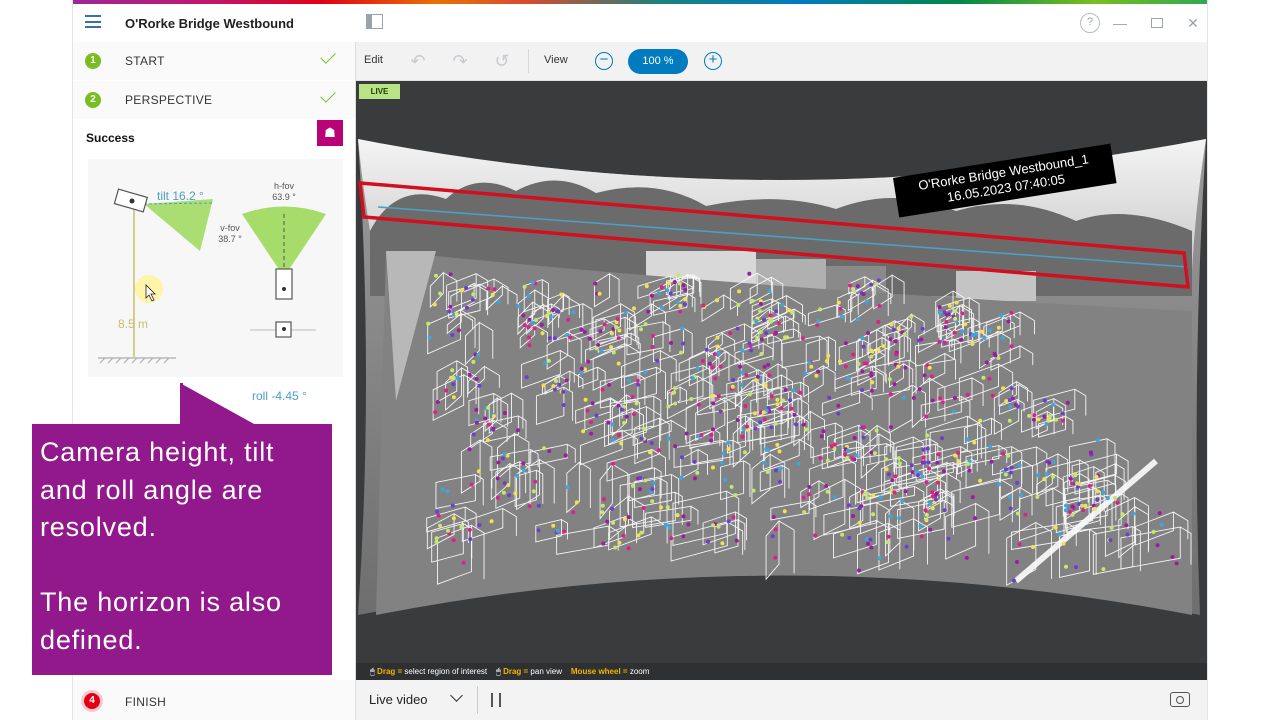 The image size is (1280, 720). What do you see at coordinates (446, 671) in the screenshot?
I see `hint-text: select region of interest` at bounding box center [446, 671].